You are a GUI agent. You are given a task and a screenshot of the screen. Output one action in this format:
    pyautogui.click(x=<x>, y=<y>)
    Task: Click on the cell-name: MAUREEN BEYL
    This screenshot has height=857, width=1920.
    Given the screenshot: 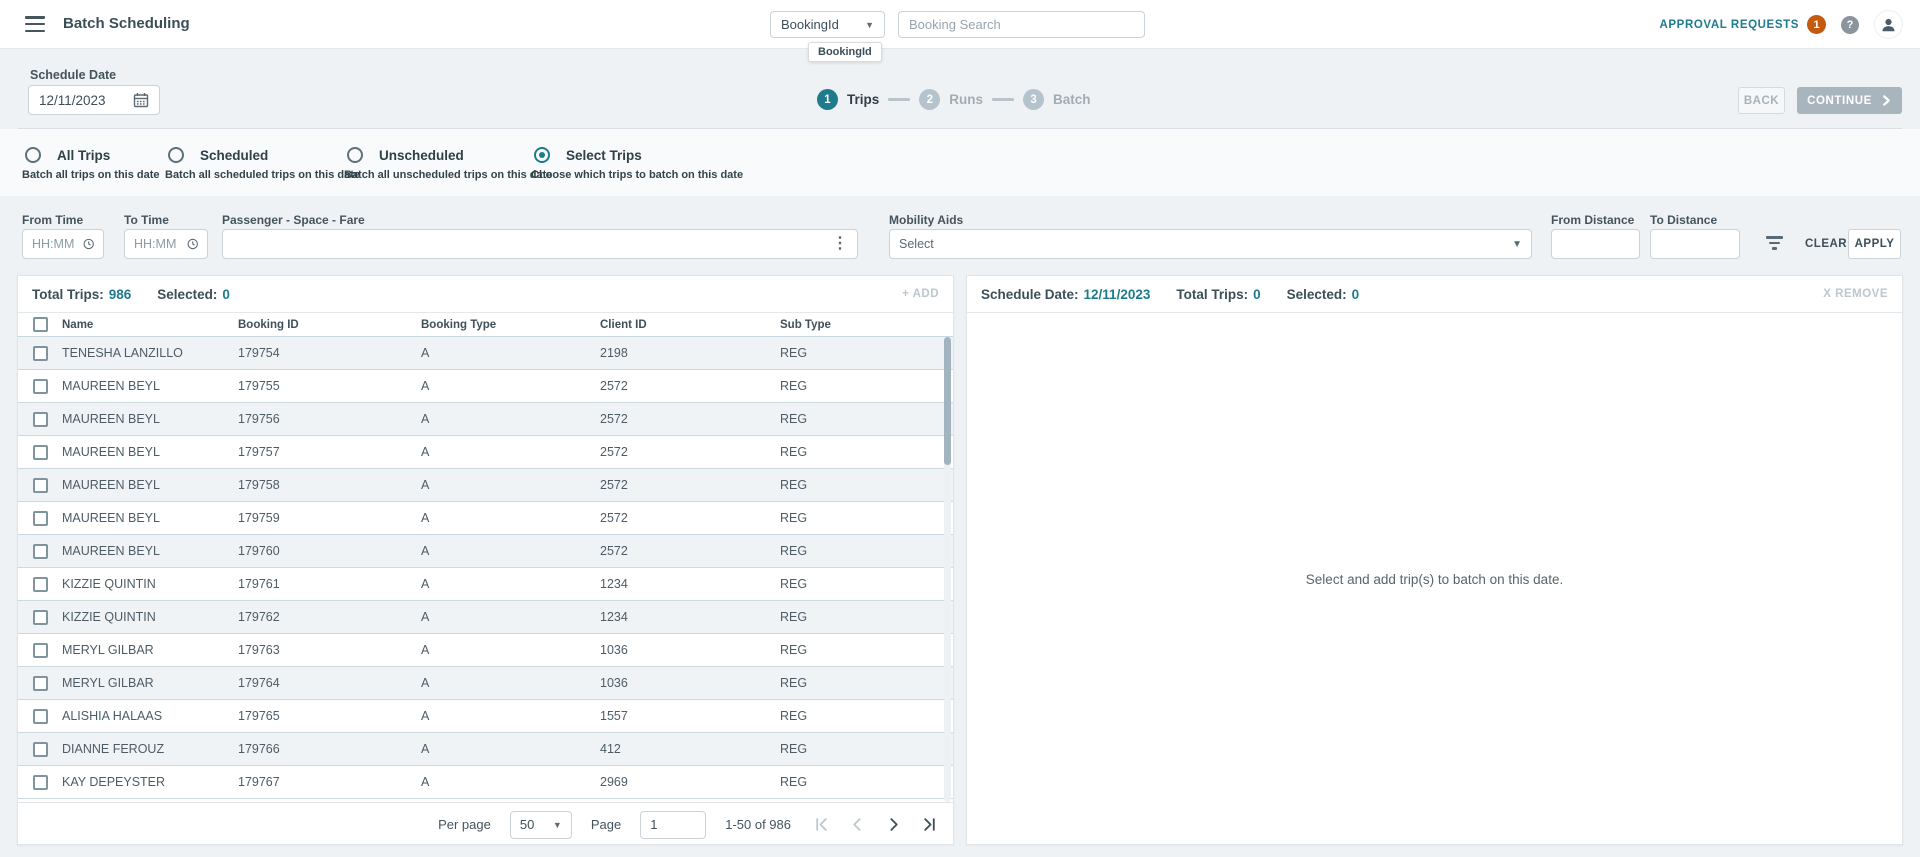 What is the action you would take?
    pyautogui.click(x=111, y=551)
    